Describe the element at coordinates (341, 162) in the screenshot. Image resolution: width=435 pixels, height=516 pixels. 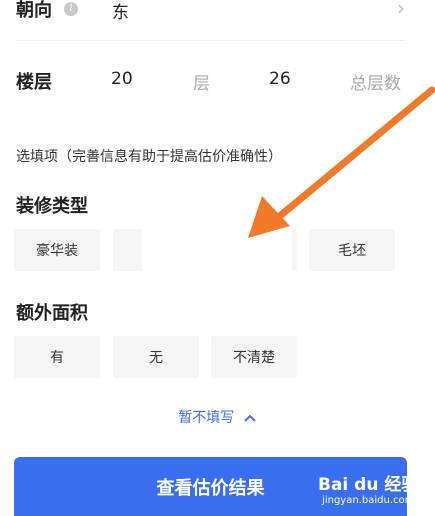
I see `arrow-annotation` at that location.